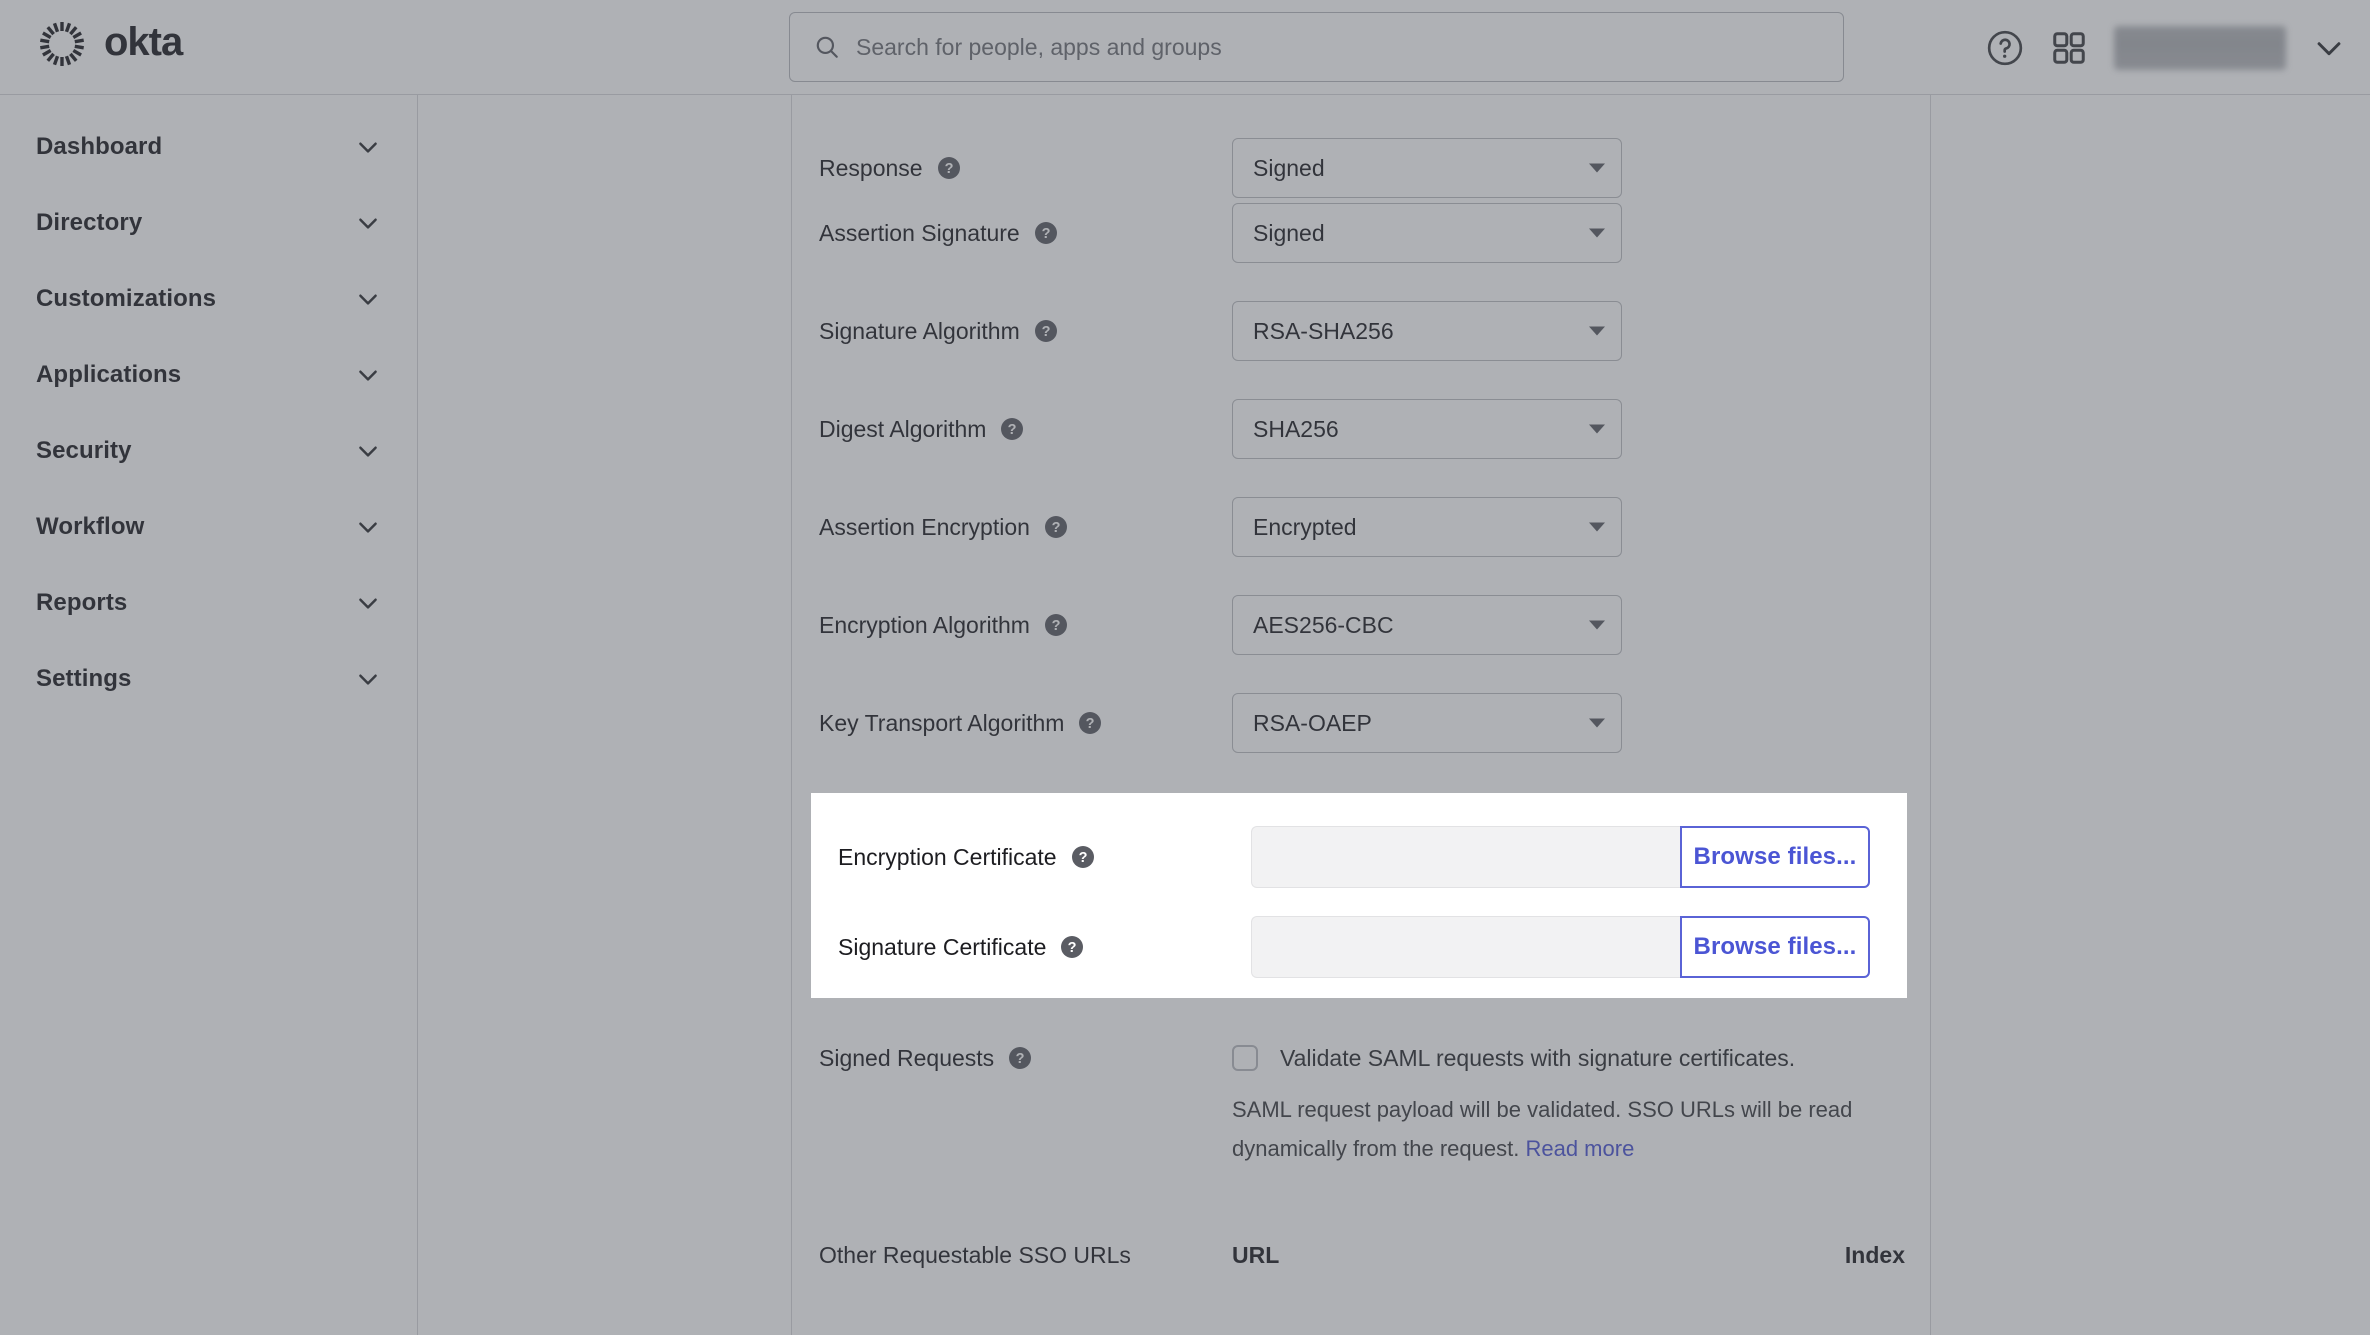  Describe the element at coordinates (1337, 47) in the screenshot. I see `search-input` at that location.